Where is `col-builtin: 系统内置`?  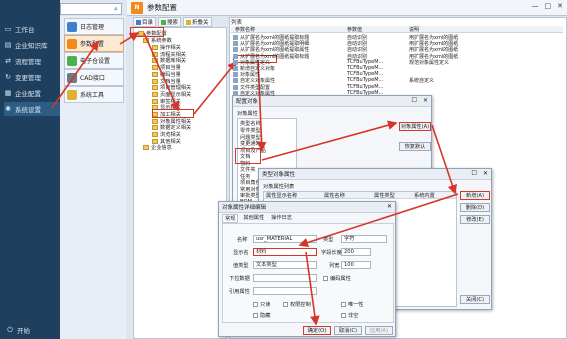
col-builtin: 系统内置 is located at coordinates (424, 196).